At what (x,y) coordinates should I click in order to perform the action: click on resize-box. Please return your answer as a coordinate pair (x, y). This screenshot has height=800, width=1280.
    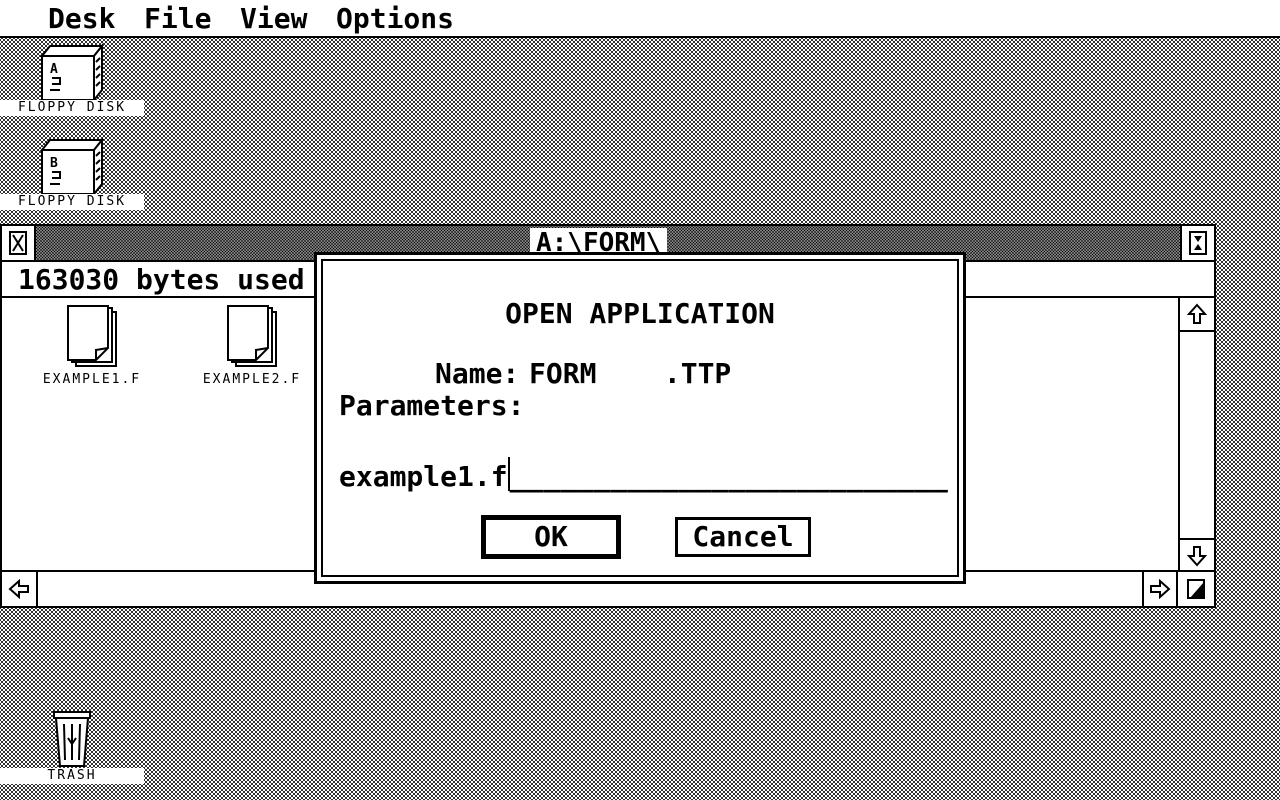
    Looking at the image, I should click on (1196, 589).